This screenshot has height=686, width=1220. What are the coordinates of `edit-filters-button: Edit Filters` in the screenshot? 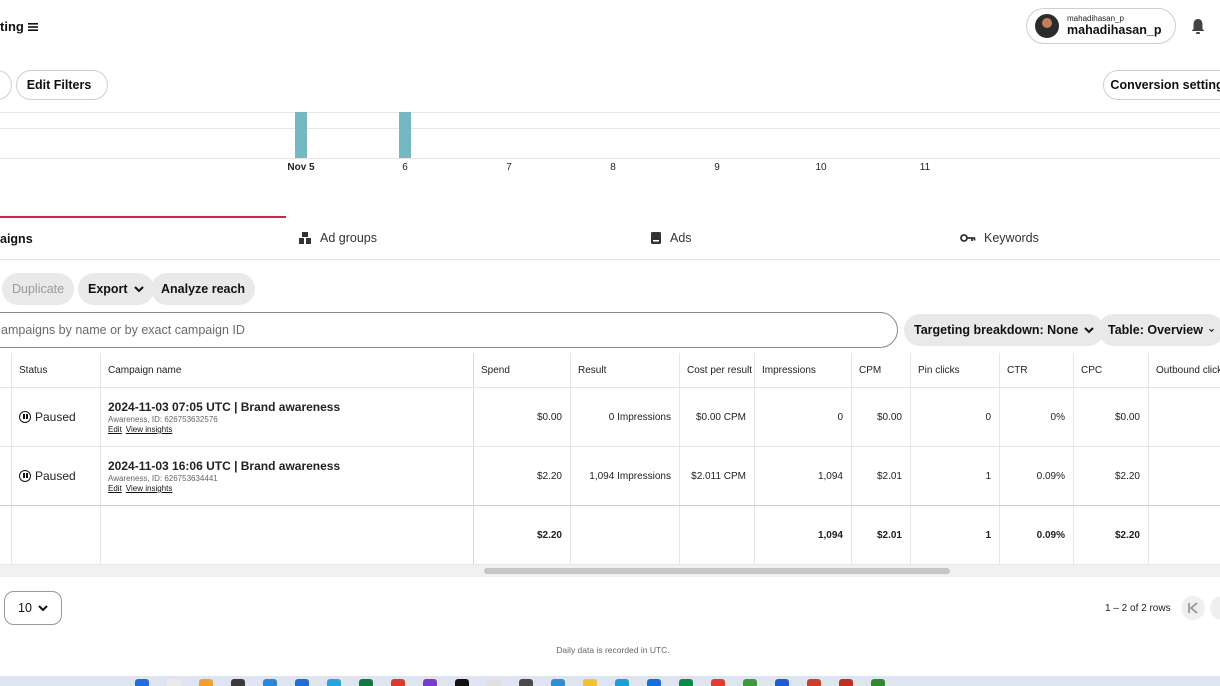 It's located at (62, 85).